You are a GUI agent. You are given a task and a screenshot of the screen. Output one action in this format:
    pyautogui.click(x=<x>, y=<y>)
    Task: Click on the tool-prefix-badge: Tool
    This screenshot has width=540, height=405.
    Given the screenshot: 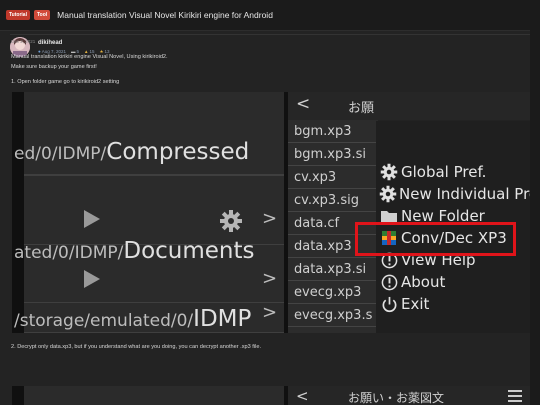 What is the action you would take?
    pyautogui.click(x=42, y=15)
    